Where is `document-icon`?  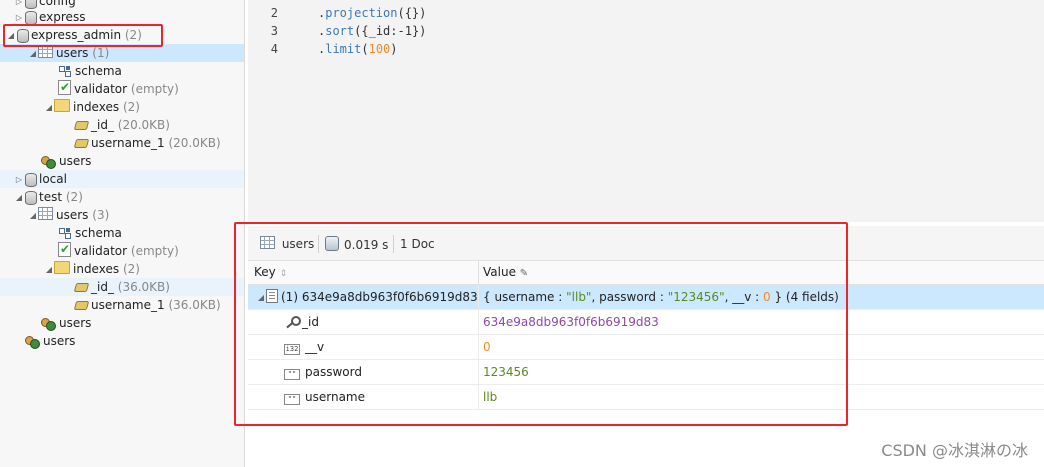 document-icon is located at coordinates (272, 296).